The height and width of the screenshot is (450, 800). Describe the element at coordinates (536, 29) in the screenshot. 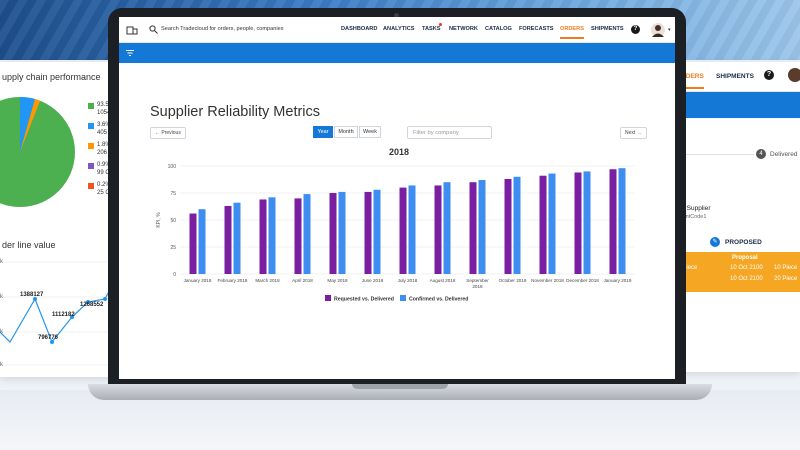

I see `nav-forecasts: FORECASTS` at that location.